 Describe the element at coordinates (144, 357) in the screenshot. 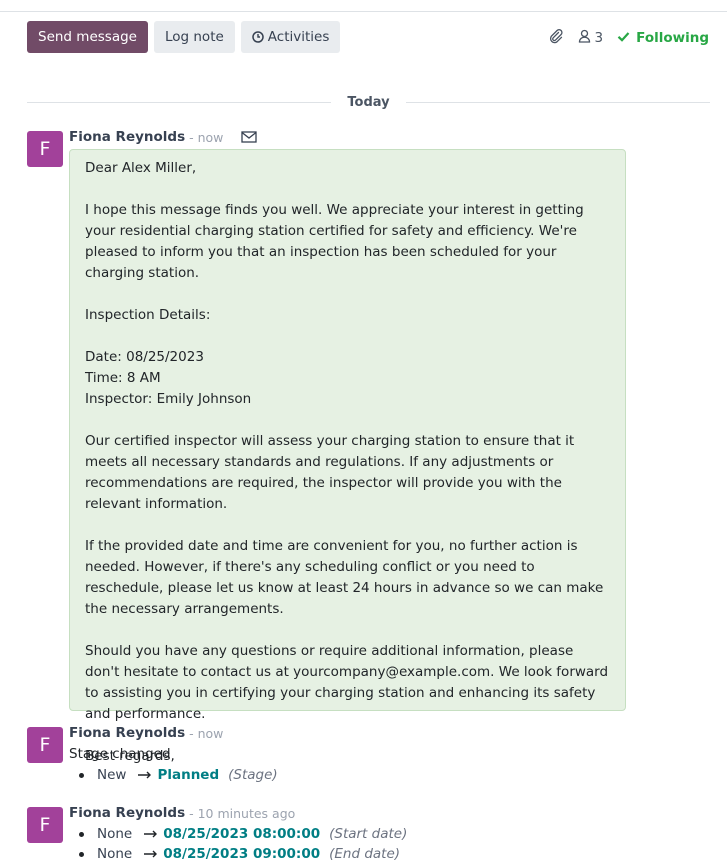

I see `message-paragraph: Date: 08/25/2023` at that location.